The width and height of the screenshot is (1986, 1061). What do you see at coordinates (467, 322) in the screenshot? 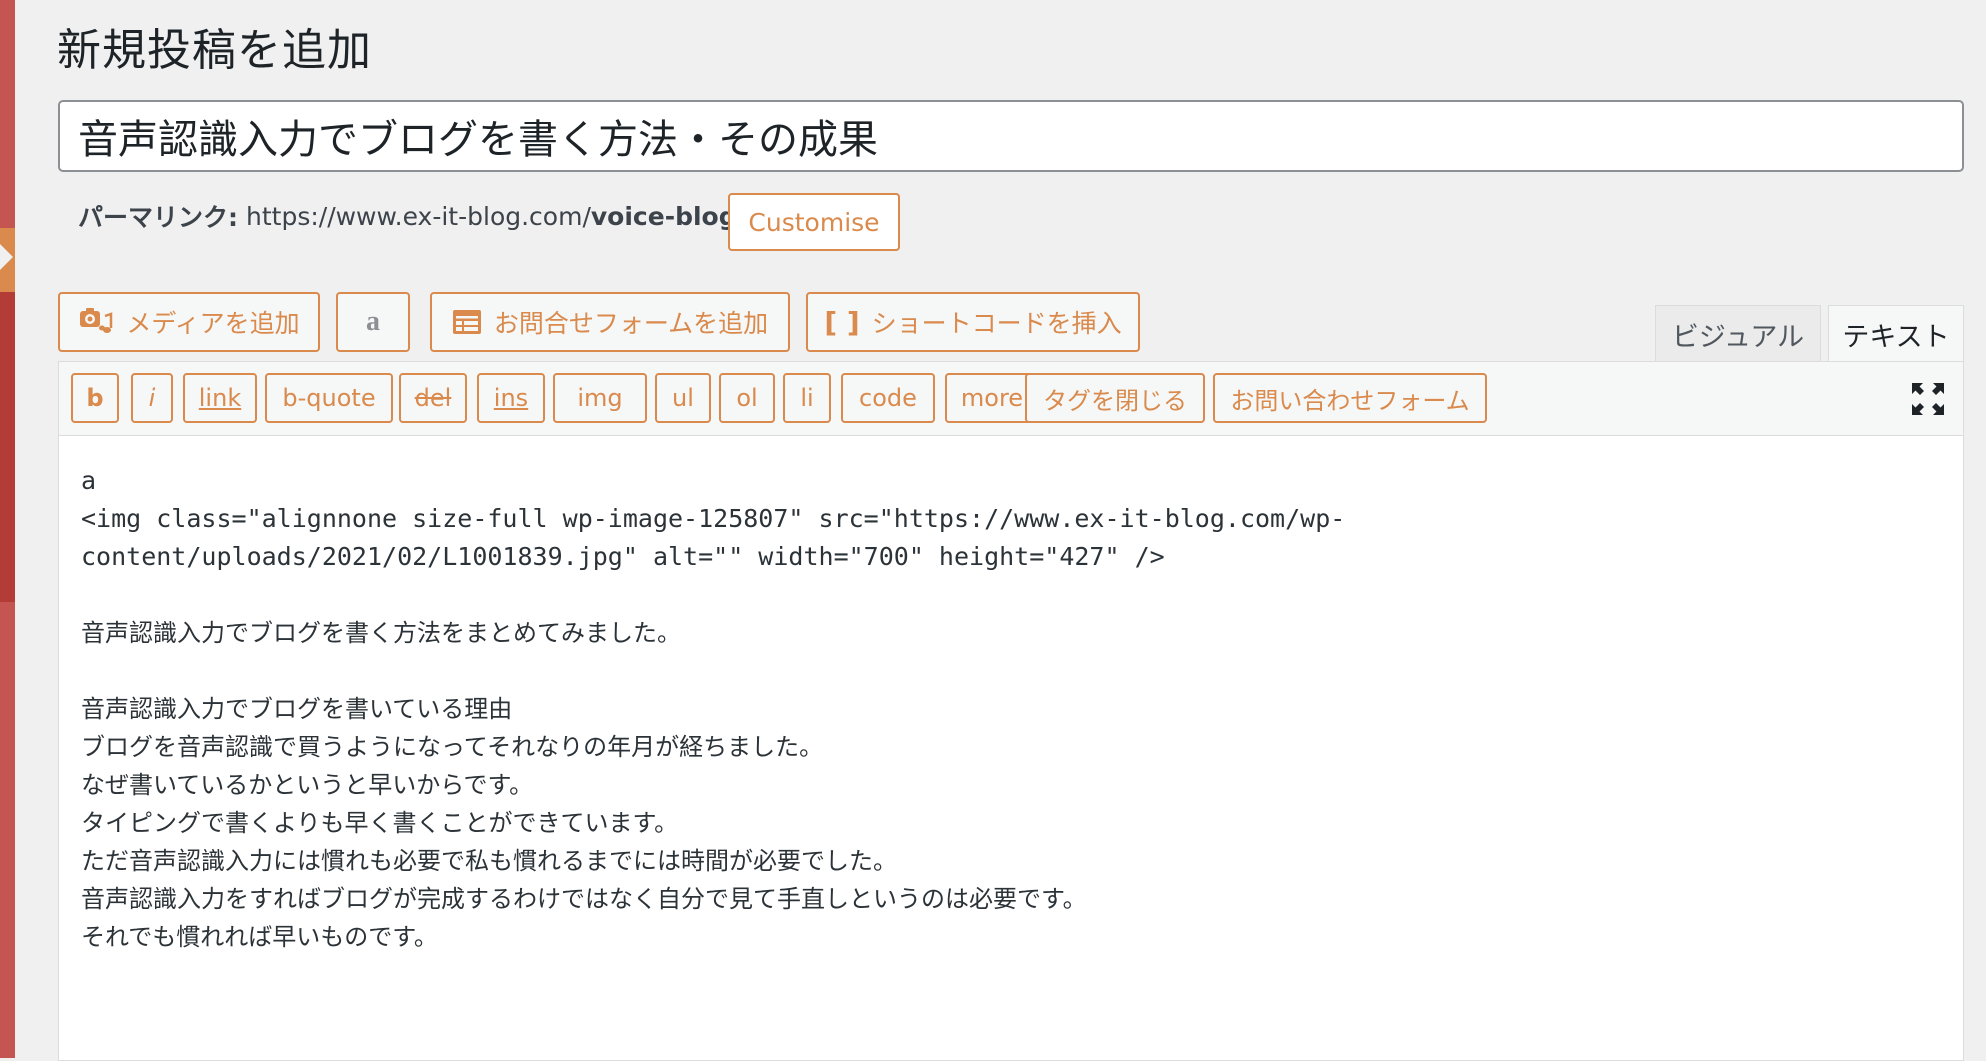
I see `form-icon` at bounding box center [467, 322].